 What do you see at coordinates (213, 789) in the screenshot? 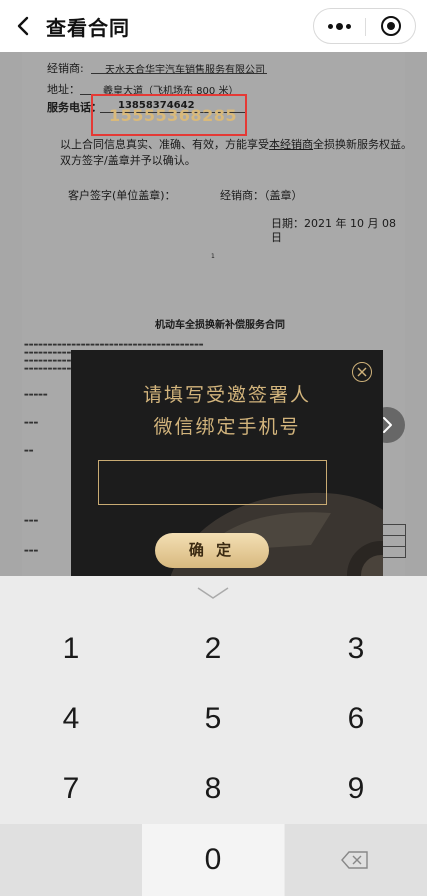
I see `key-8: 8` at bounding box center [213, 789].